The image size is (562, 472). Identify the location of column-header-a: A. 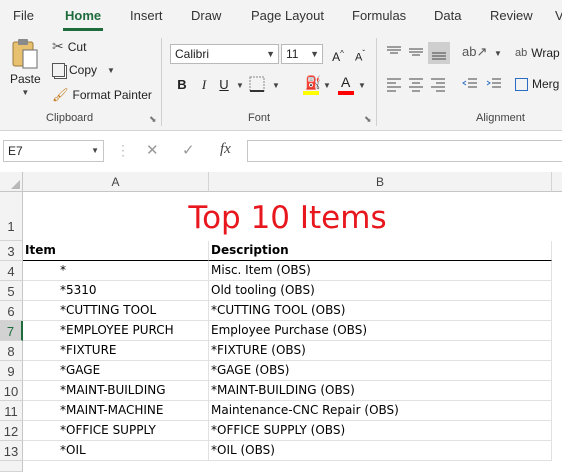
(116, 182).